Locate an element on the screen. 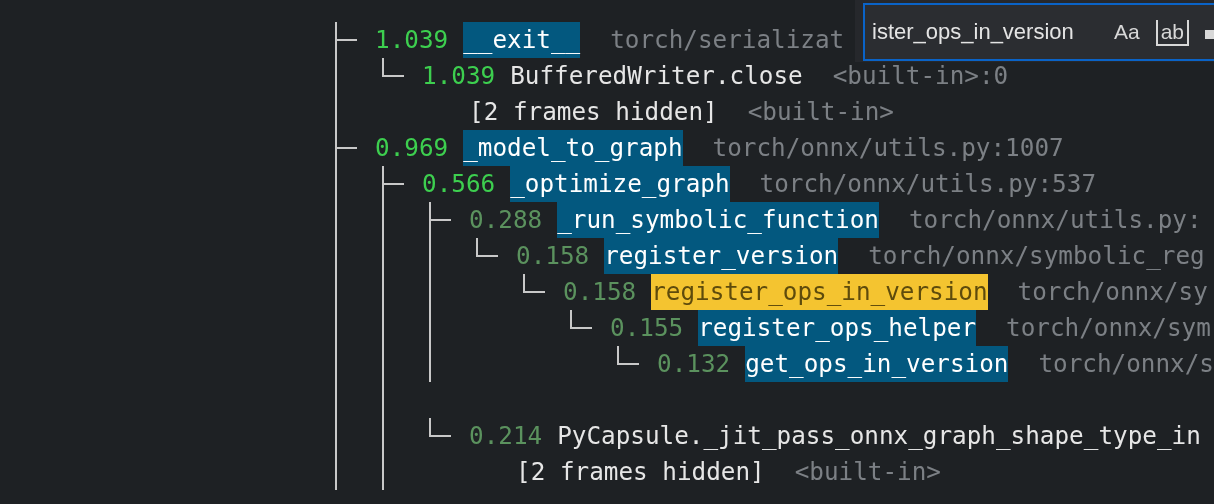 This screenshot has width=1214, height=504. function-name: register_version is located at coordinates (721, 256).